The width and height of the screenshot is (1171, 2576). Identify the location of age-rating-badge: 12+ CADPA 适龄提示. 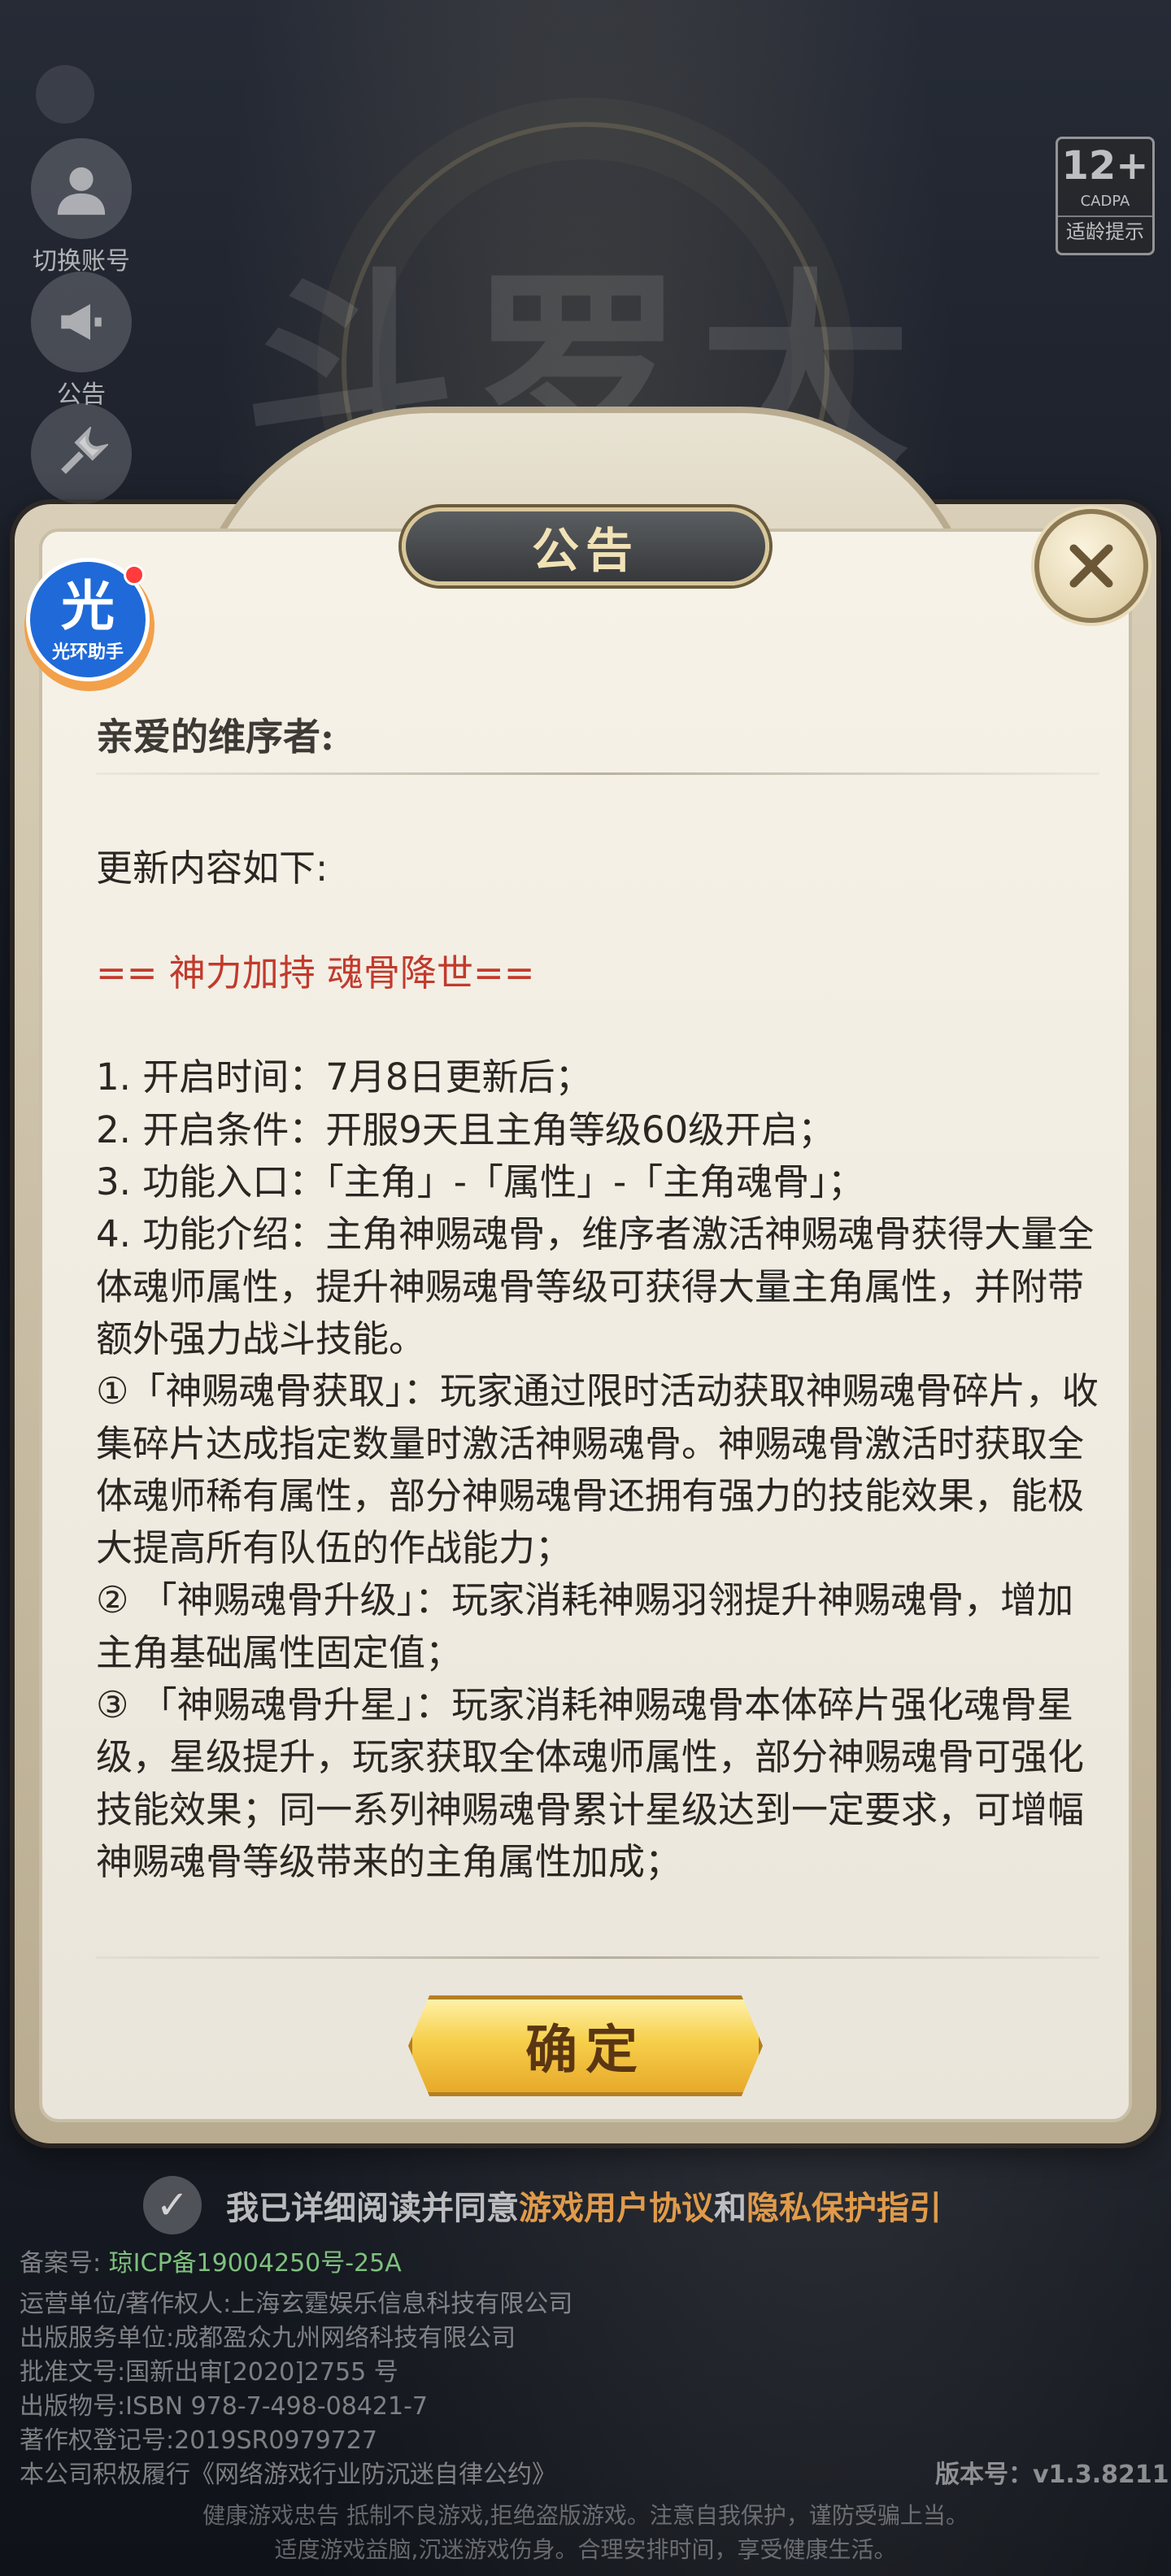
(1105, 196).